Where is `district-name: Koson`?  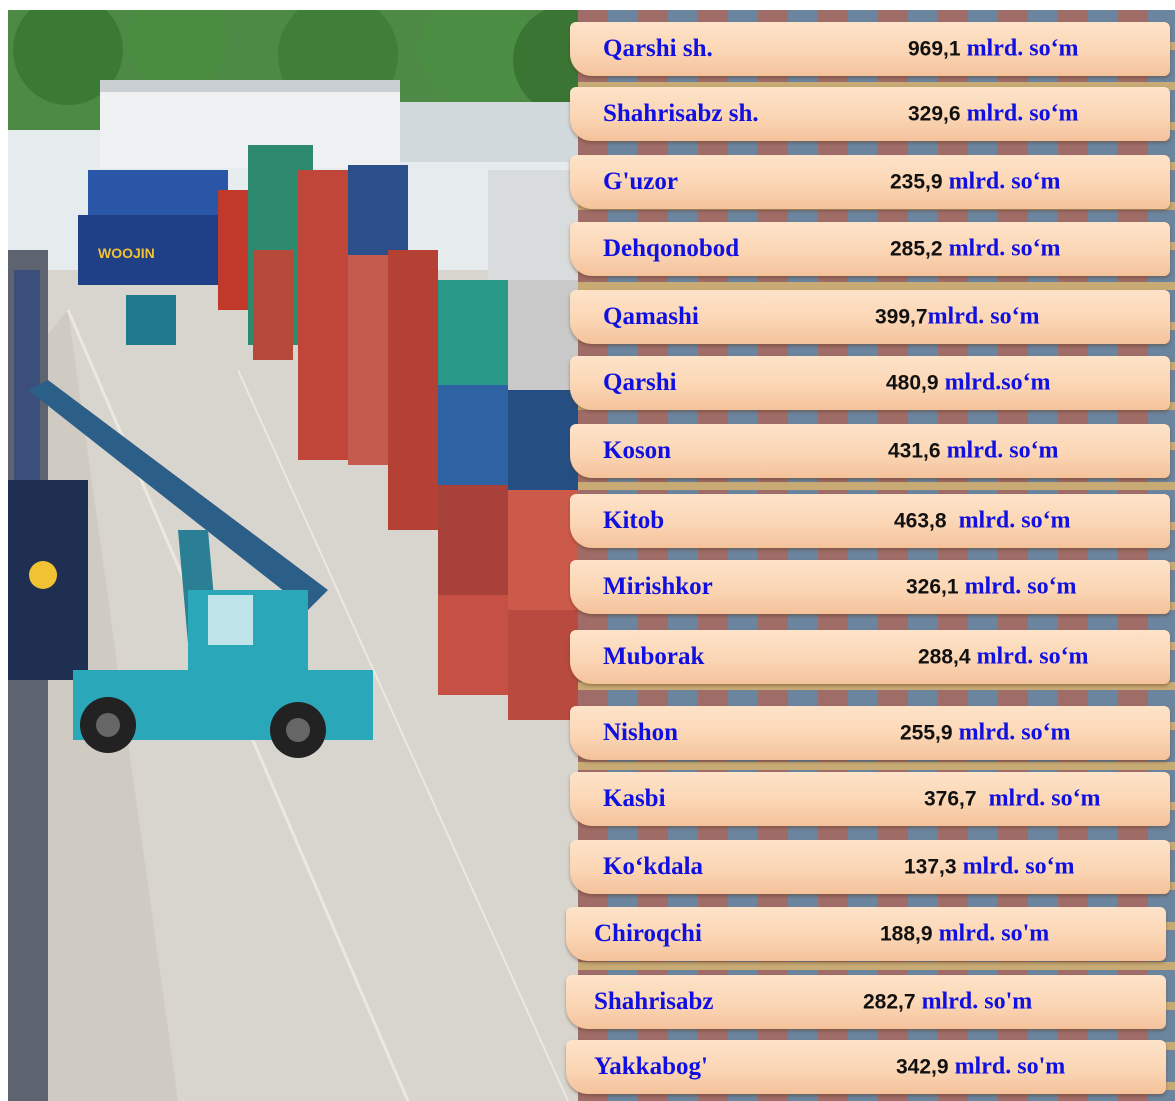
district-name: Koson is located at coordinates (637, 450).